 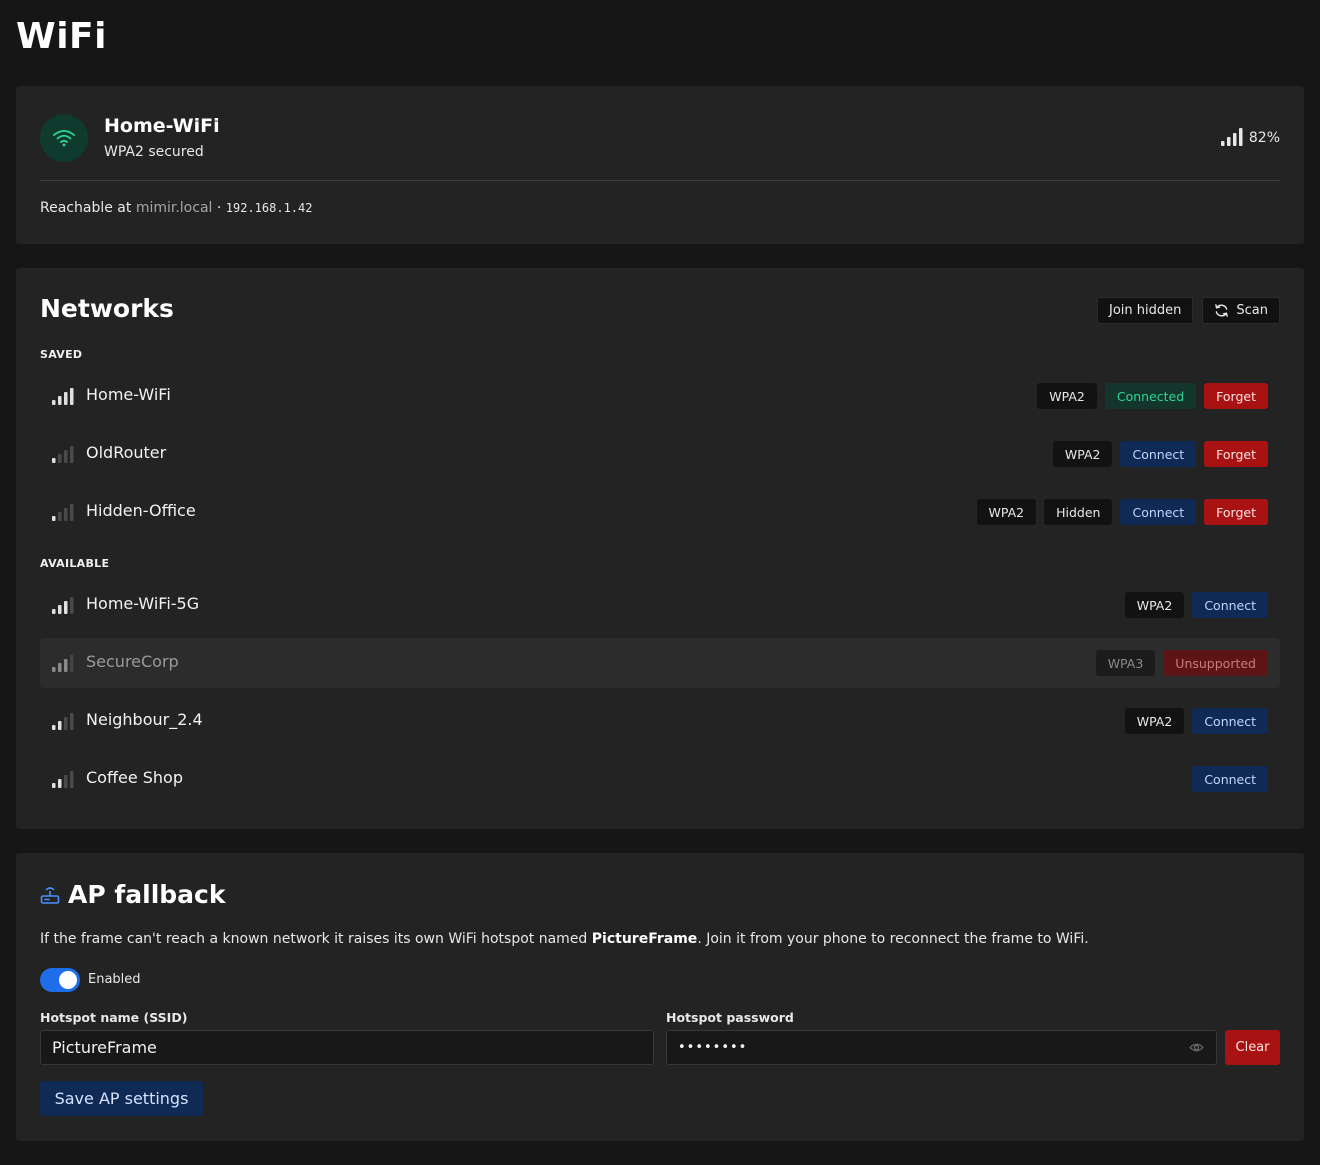 What do you see at coordinates (143, 603) in the screenshot?
I see `network-name: Home-WiFi-5G` at bounding box center [143, 603].